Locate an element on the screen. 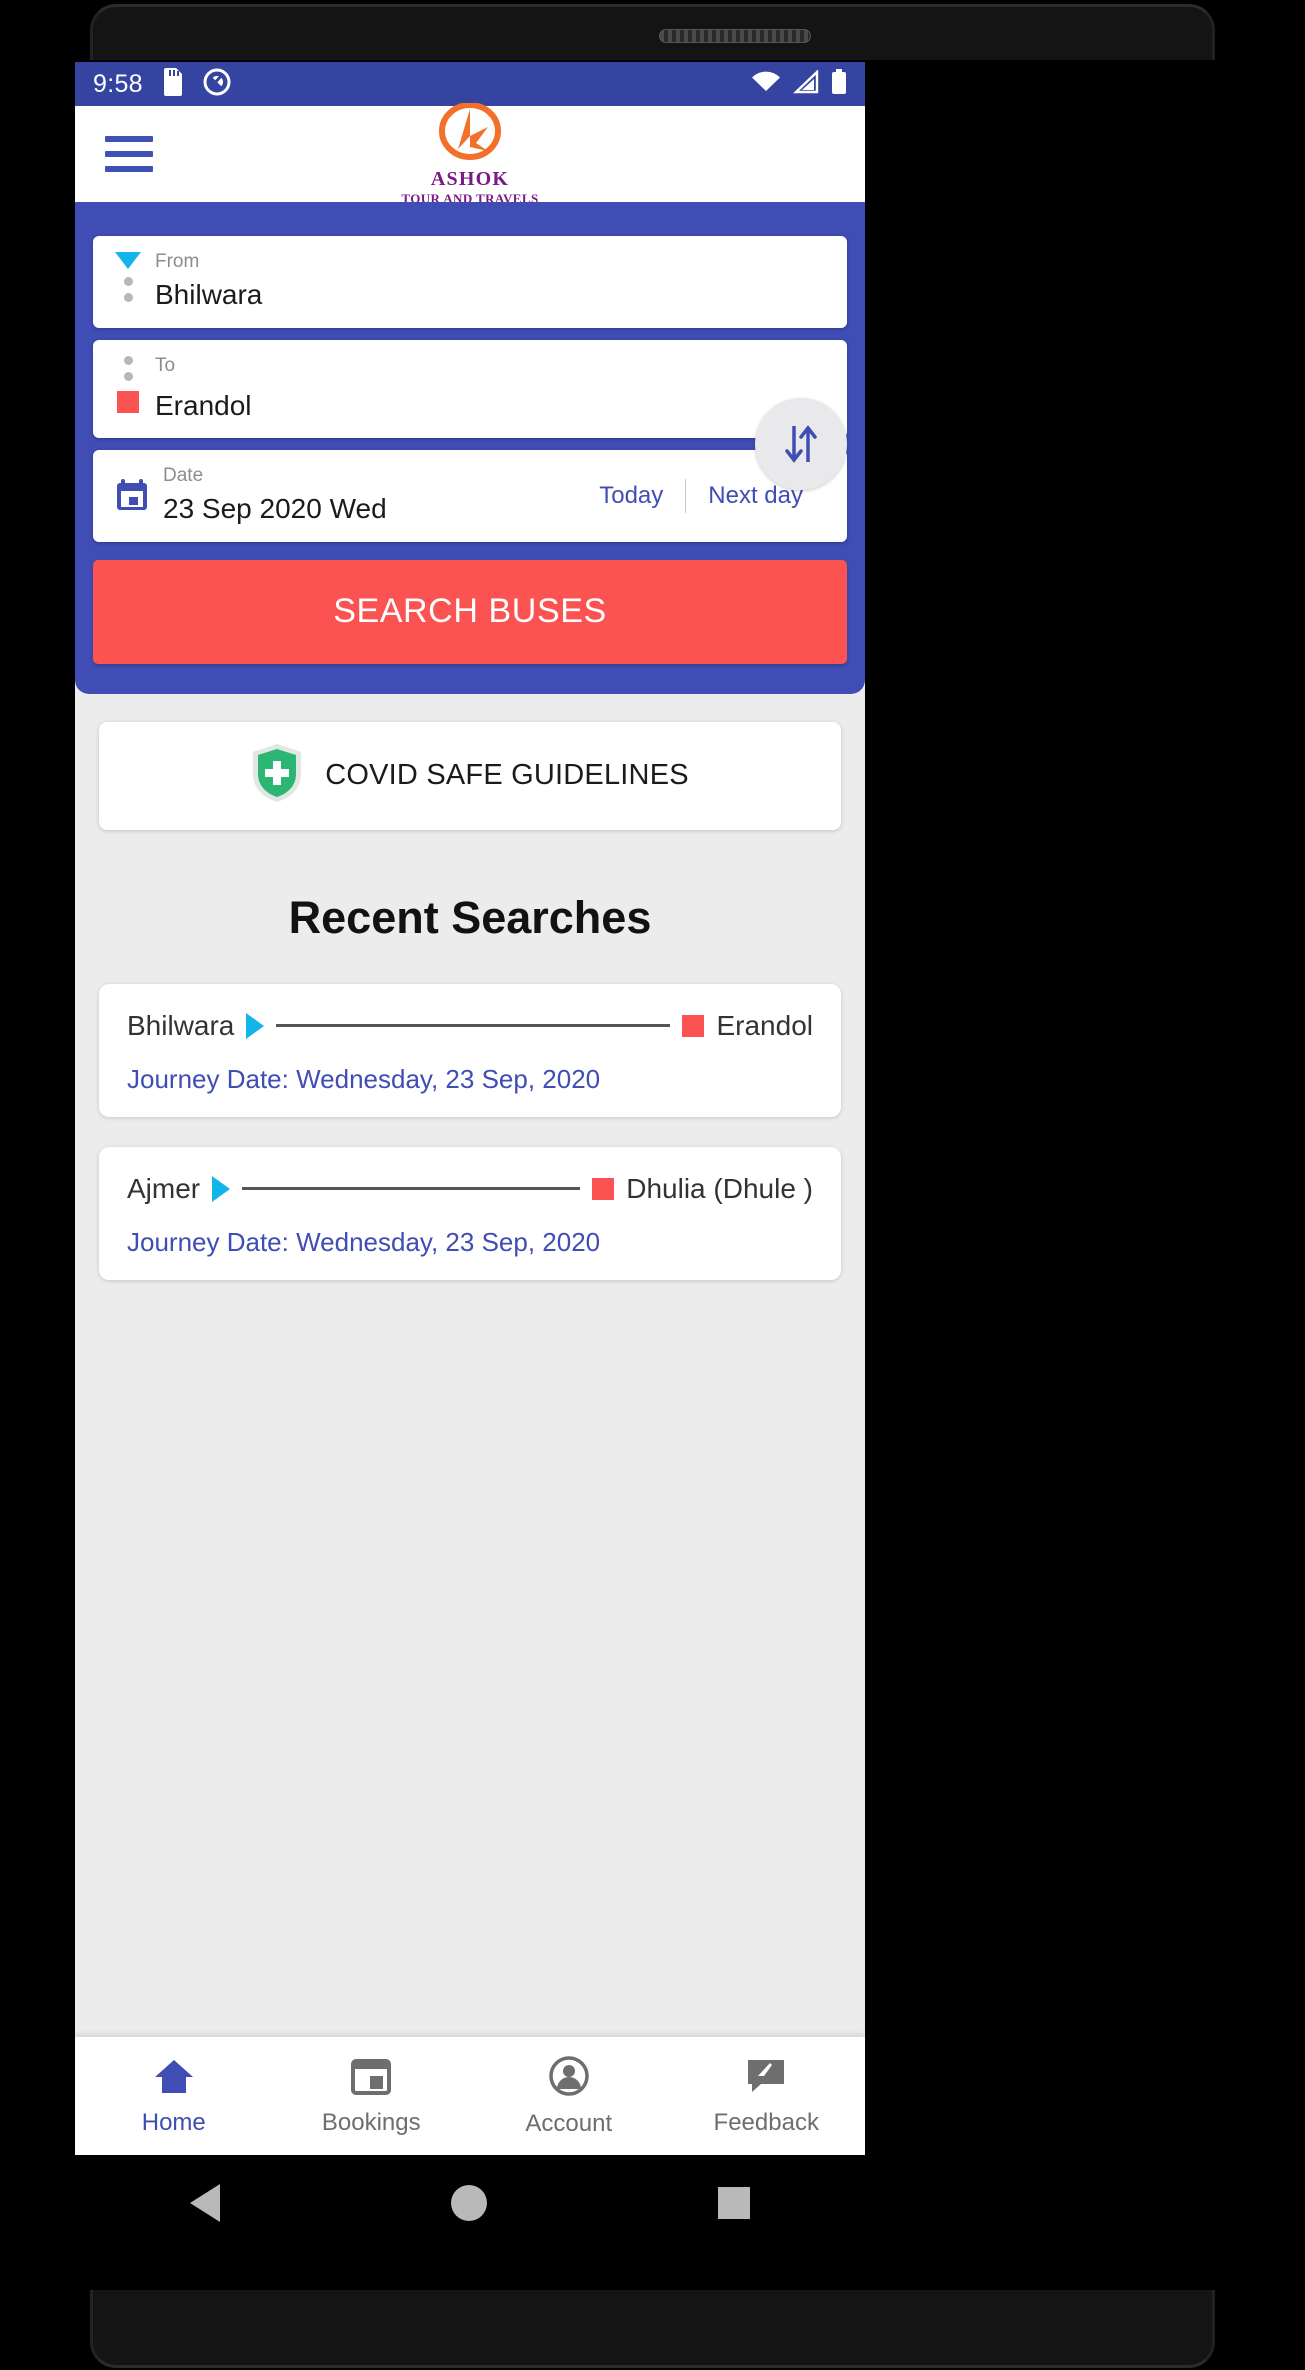  brand-logo: ASHOK TOUR AND TRAVELS is located at coordinates (469, 155).